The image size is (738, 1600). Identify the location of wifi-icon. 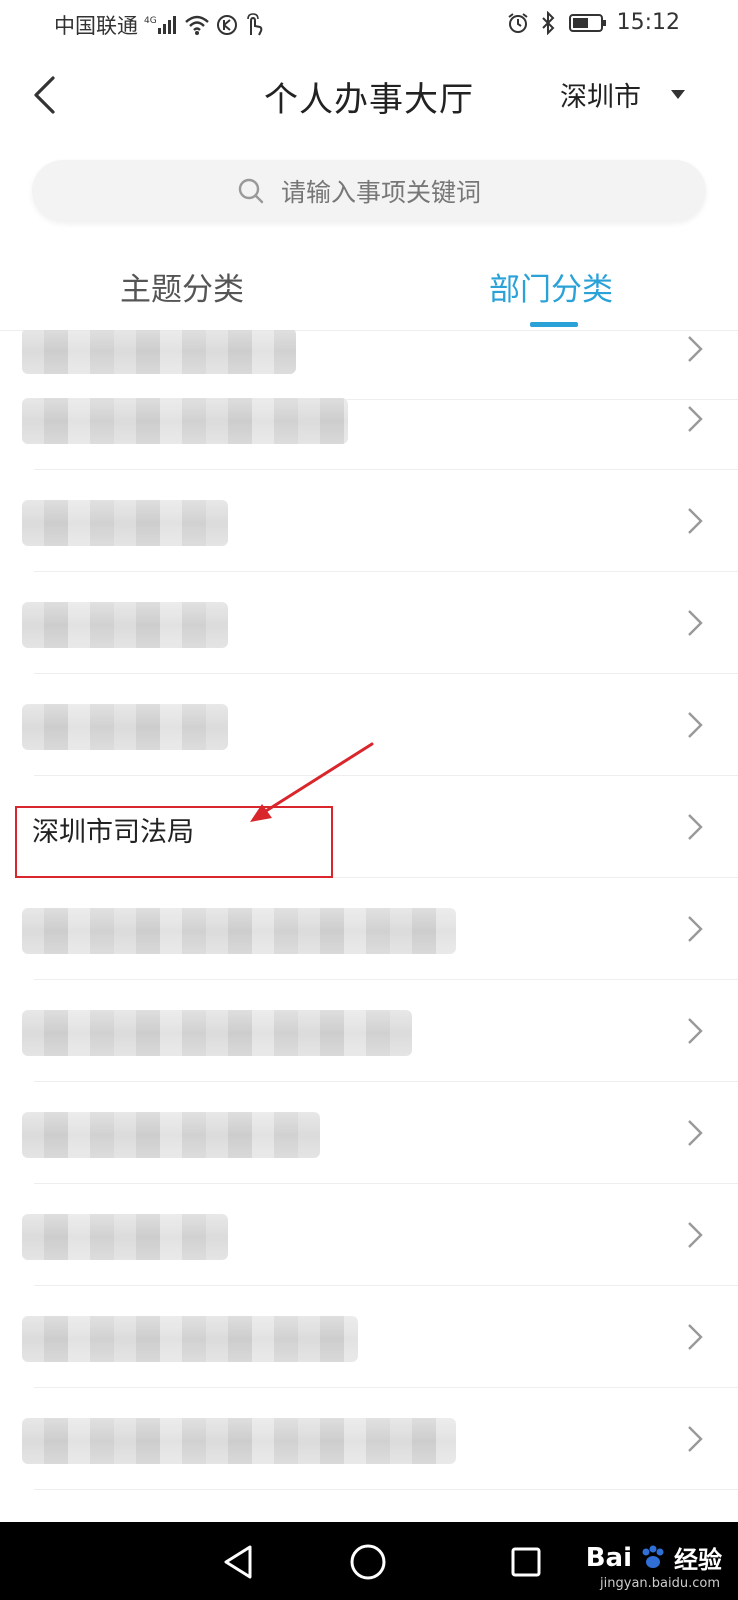
(197, 25).